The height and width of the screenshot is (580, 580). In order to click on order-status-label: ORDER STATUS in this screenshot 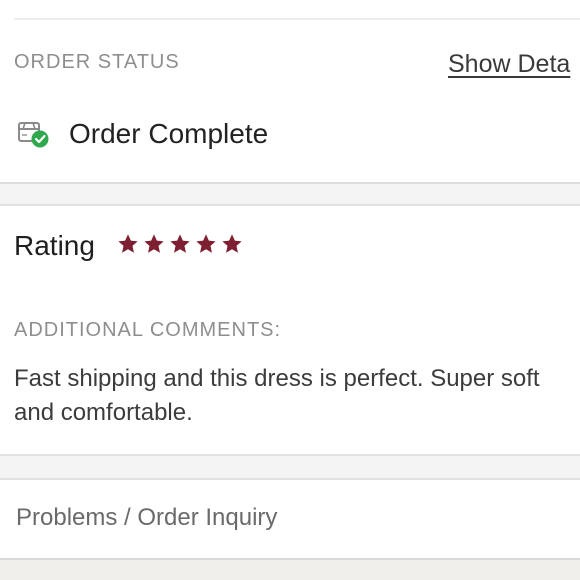, I will do `click(97, 62)`.